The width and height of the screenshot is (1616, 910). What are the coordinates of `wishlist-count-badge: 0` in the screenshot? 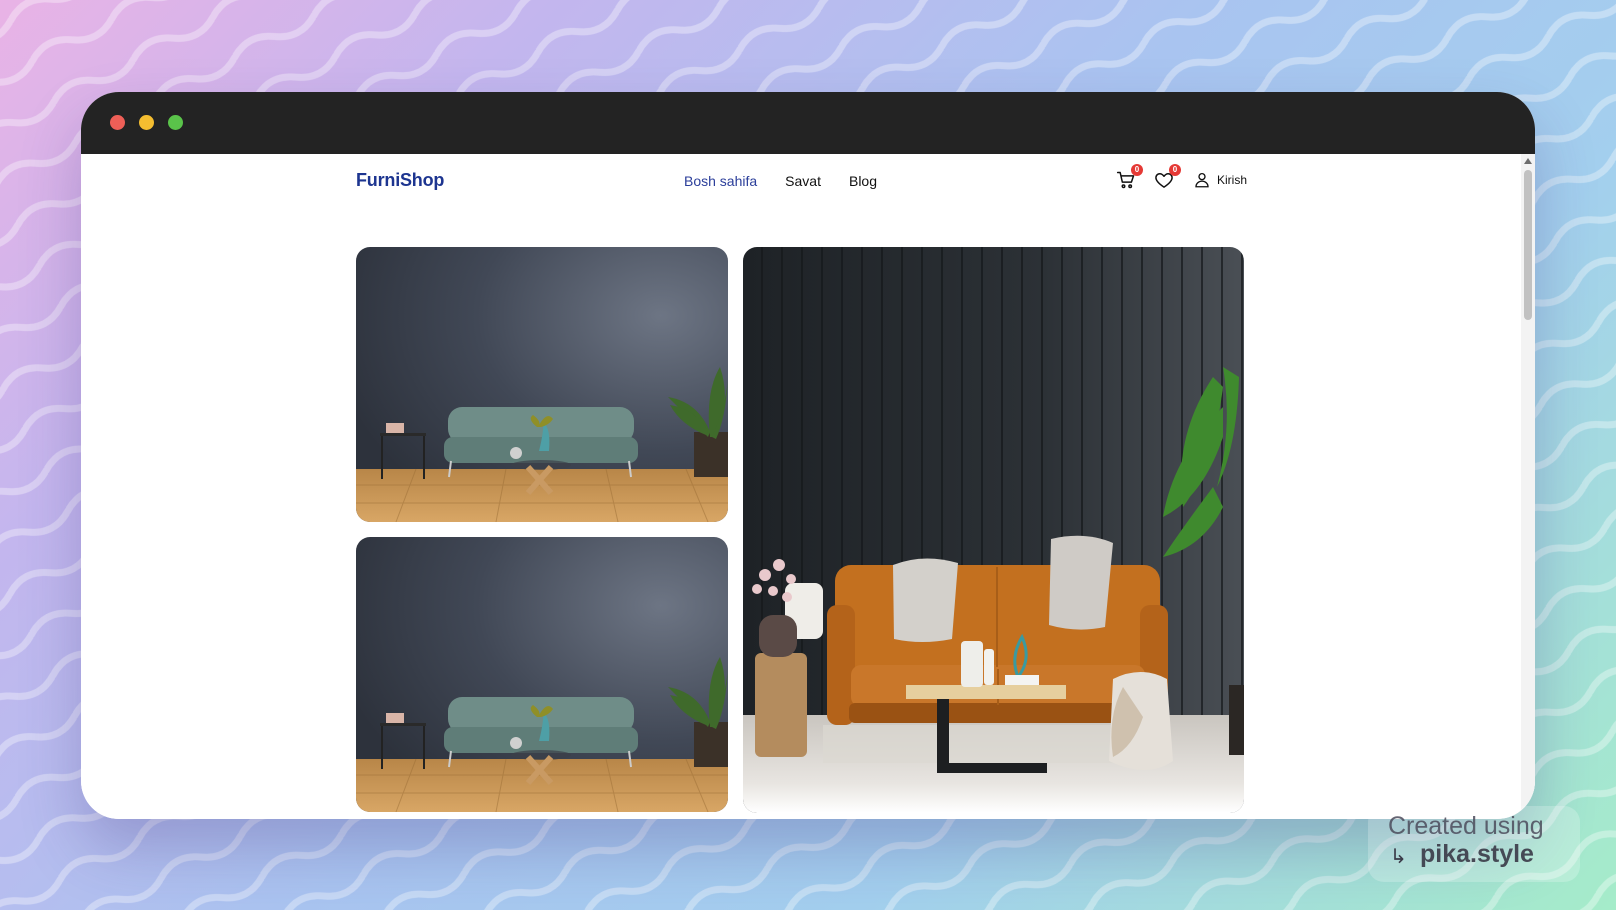 It's located at (1175, 170).